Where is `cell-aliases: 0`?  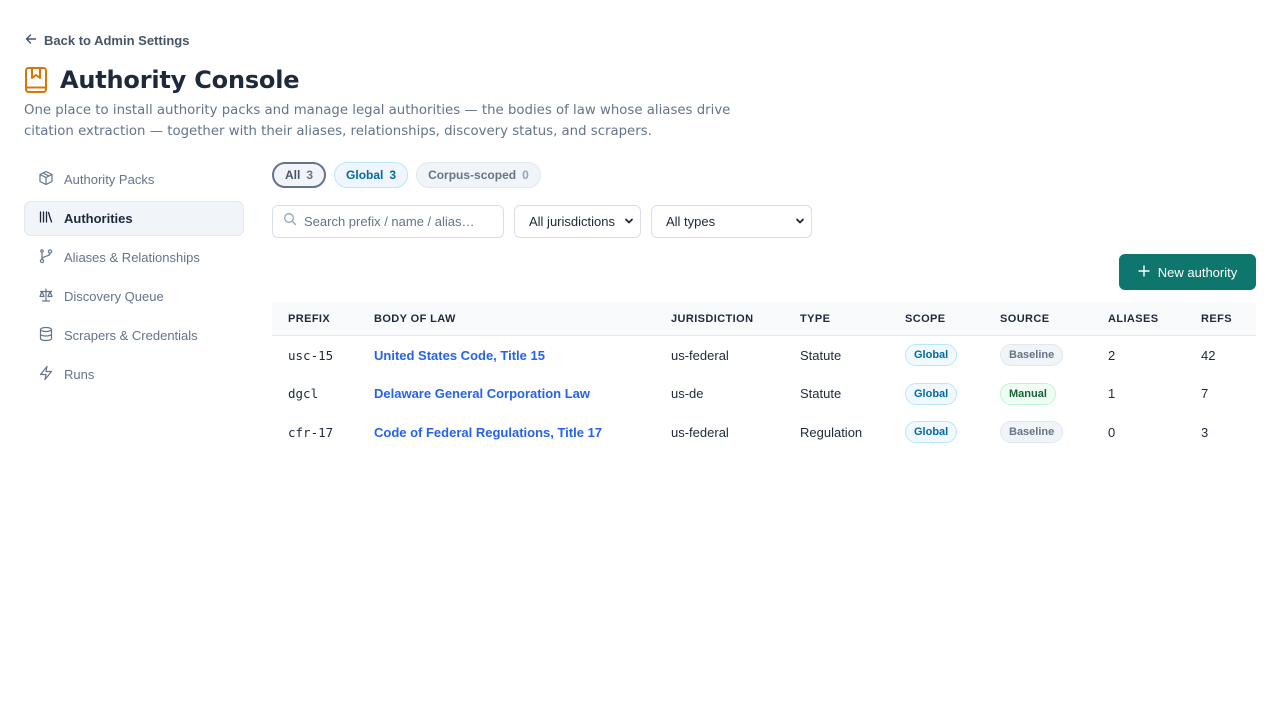
cell-aliases: 0 is located at coordinates (1112, 432).